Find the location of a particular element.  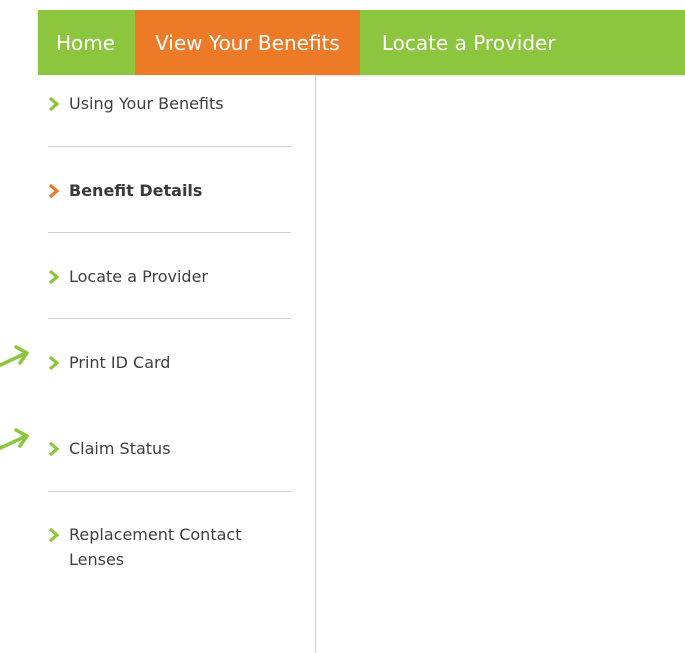

sidebar-item-locate-a-provider: Locate a Provider is located at coordinates (169, 278).